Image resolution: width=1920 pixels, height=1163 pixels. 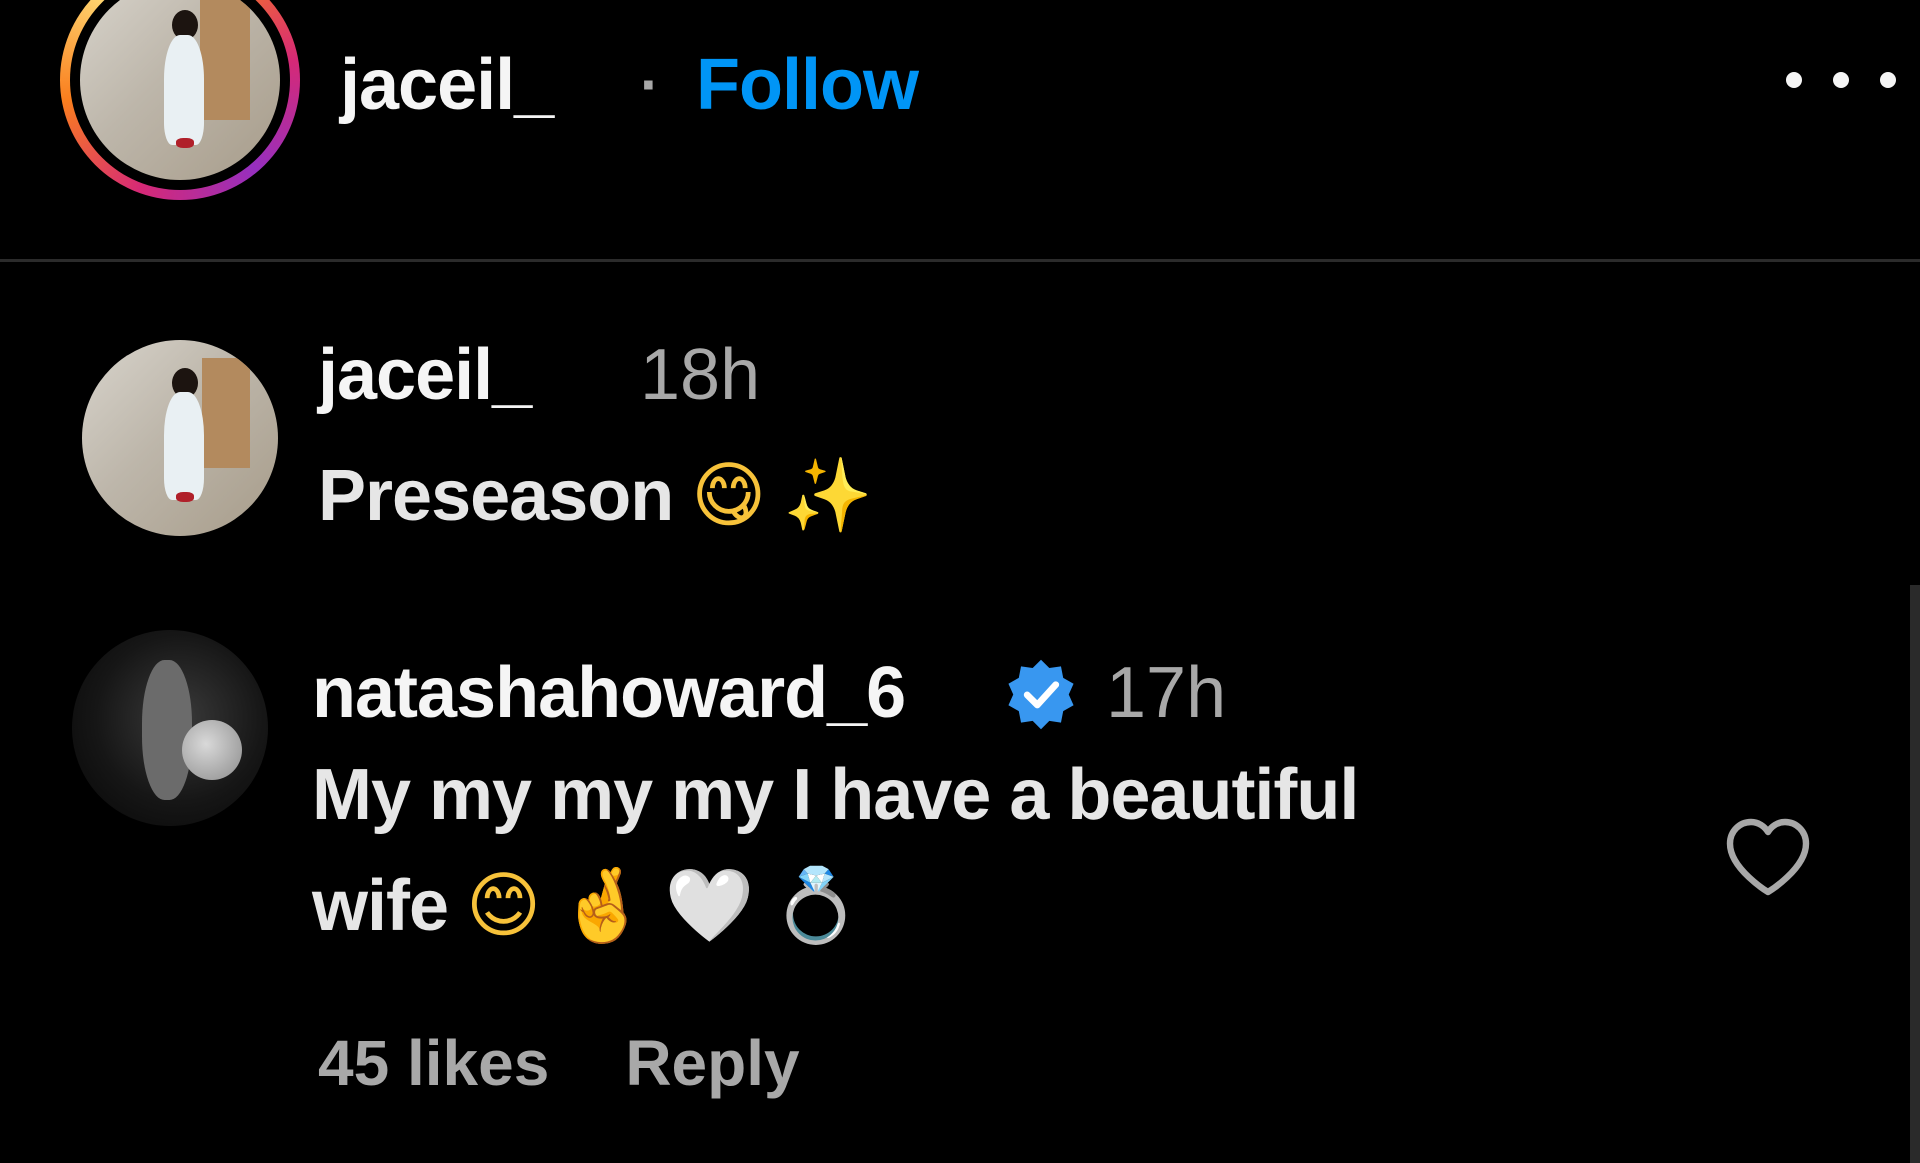 What do you see at coordinates (433, 1063) in the screenshot?
I see `likes-count: 45 likes` at bounding box center [433, 1063].